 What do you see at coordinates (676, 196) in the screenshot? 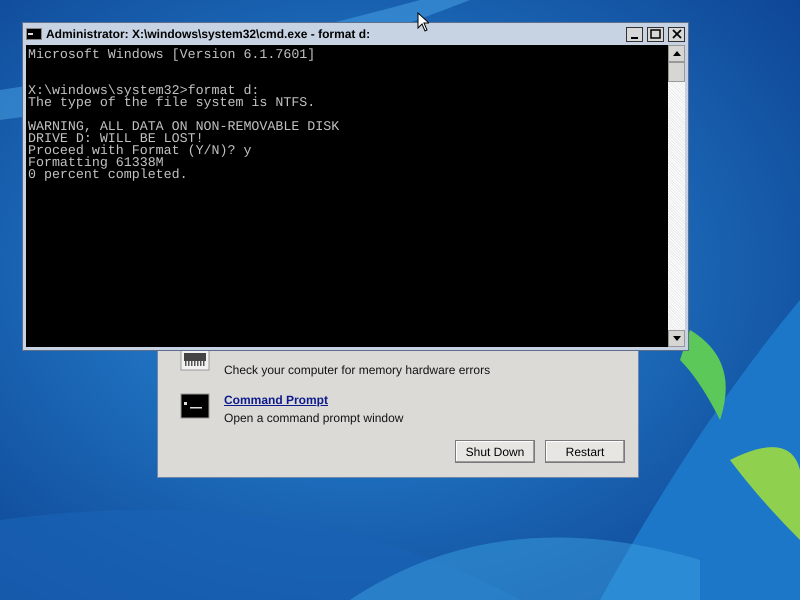
I see `scrollbar` at bounding box center [676, 196].